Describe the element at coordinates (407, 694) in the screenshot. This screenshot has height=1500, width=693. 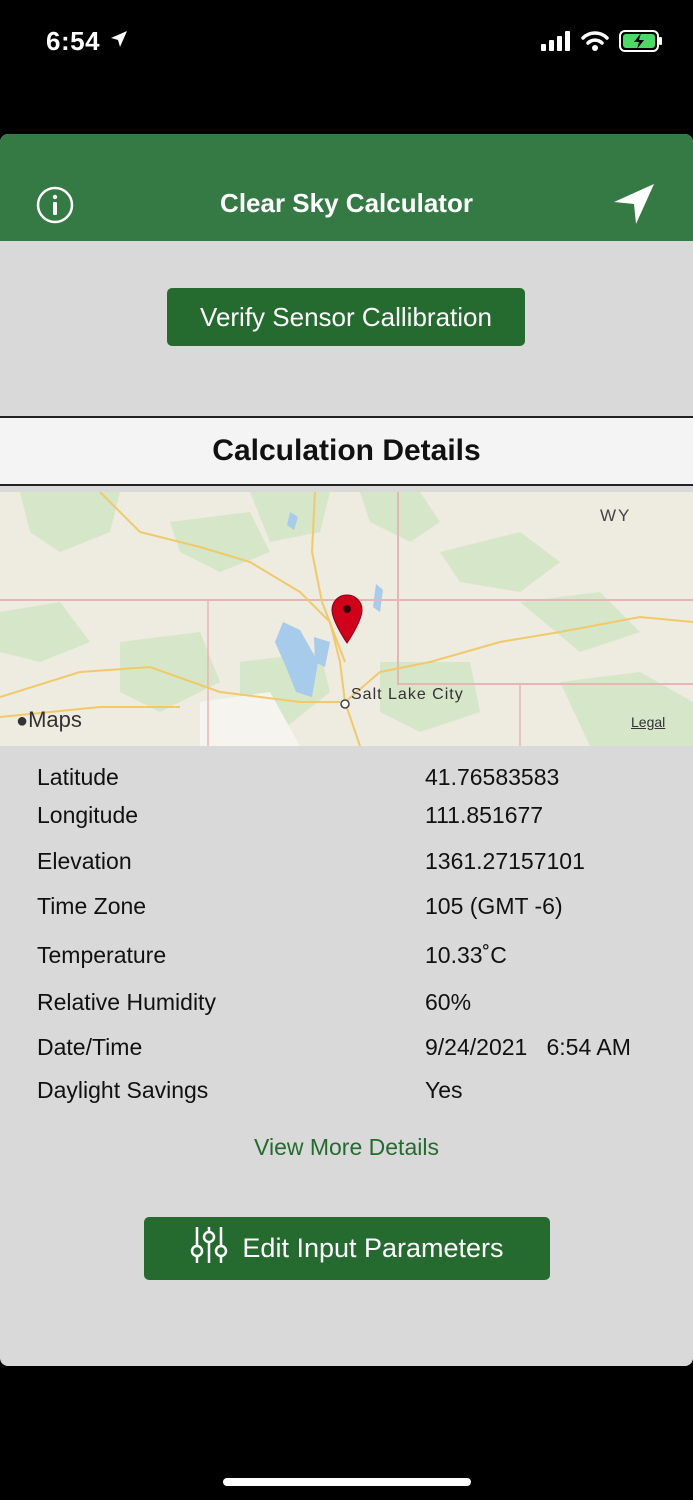
I see `map-city-label: Salt Lake City` at that location.